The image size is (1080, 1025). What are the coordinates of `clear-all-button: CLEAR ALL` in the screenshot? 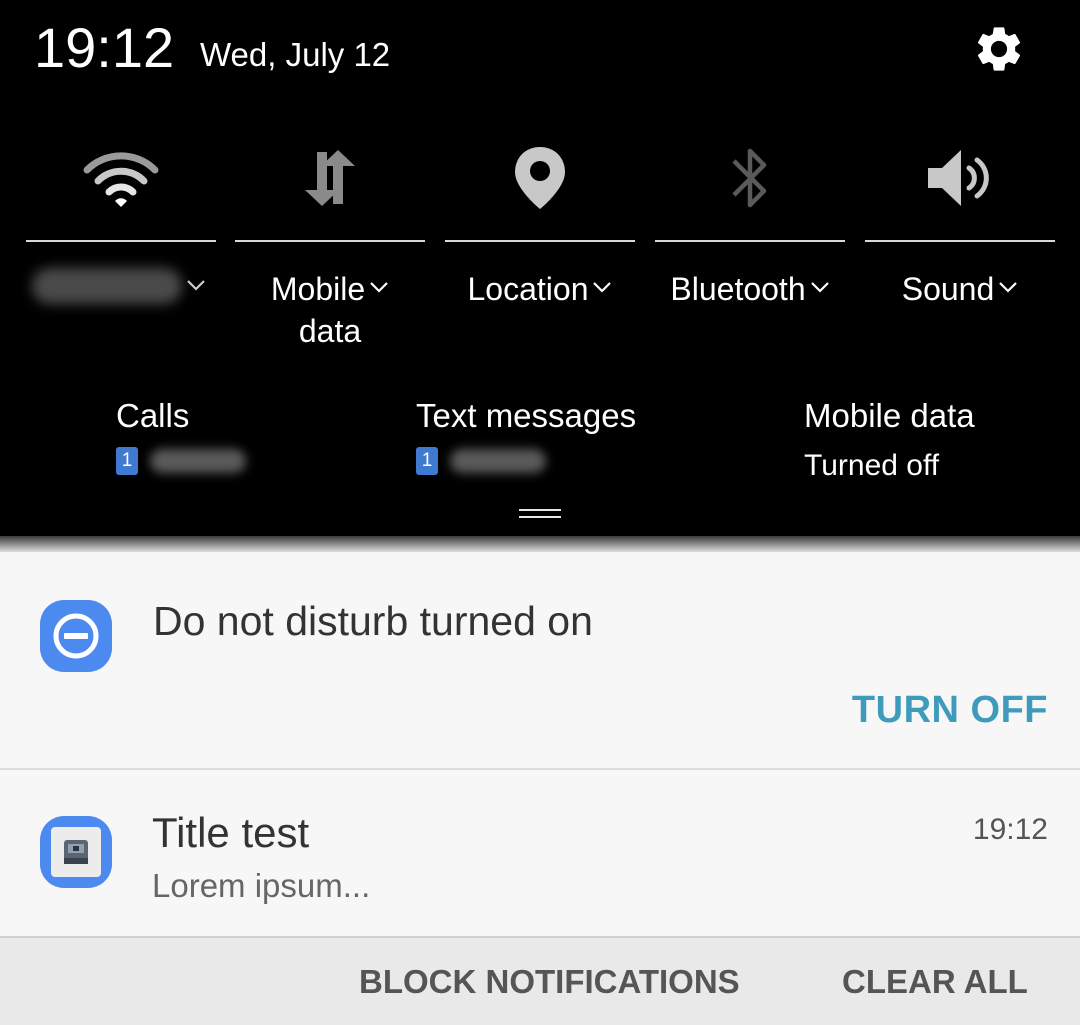 It's located at (935, 982).